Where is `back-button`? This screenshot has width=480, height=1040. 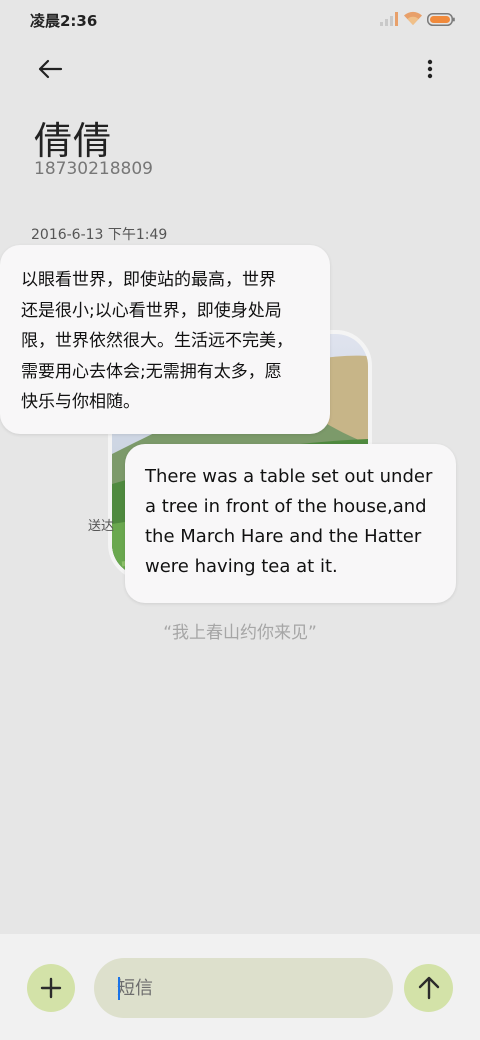
back-button is located at coordinates (50, 69).